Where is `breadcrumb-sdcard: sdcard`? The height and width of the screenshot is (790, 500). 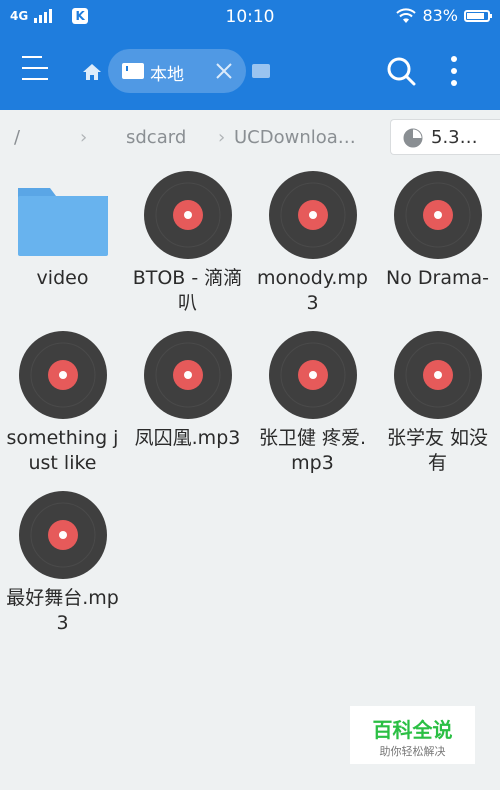
breadcrumb-sdcard: sdcard is located at coordinates (156, 137).